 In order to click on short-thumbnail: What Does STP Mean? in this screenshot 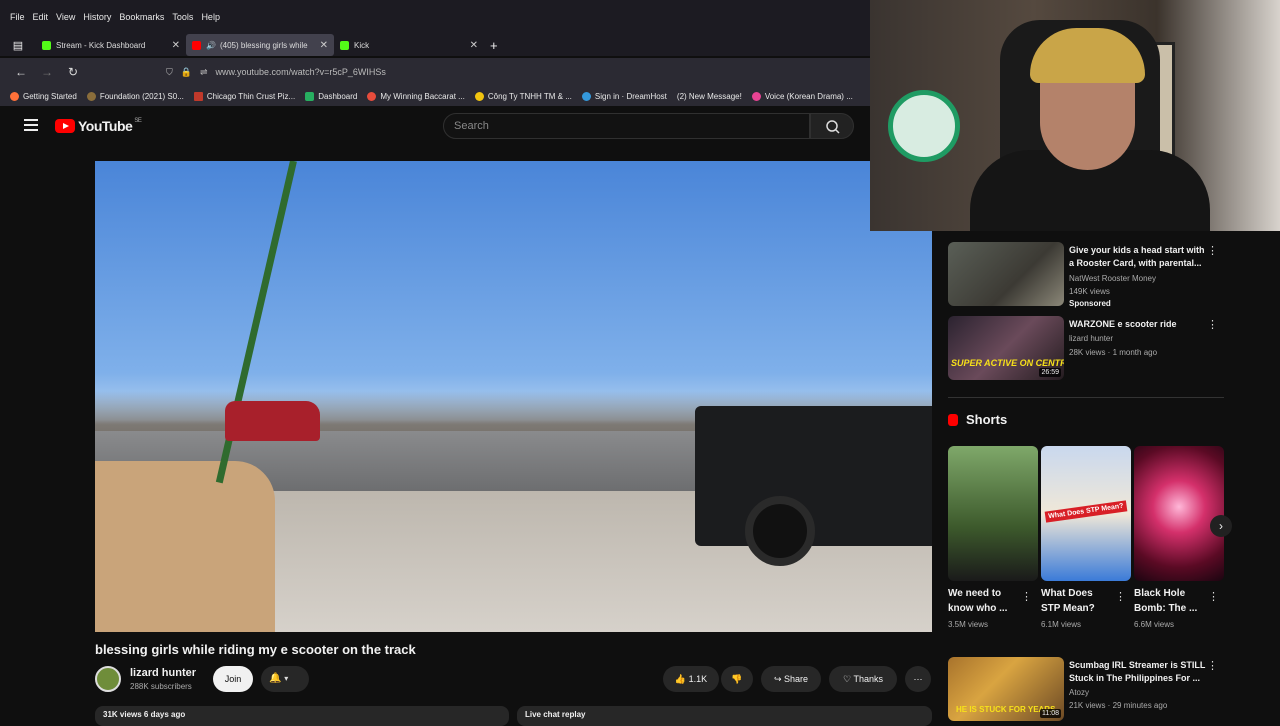, I will do `click(1086, 513)`.